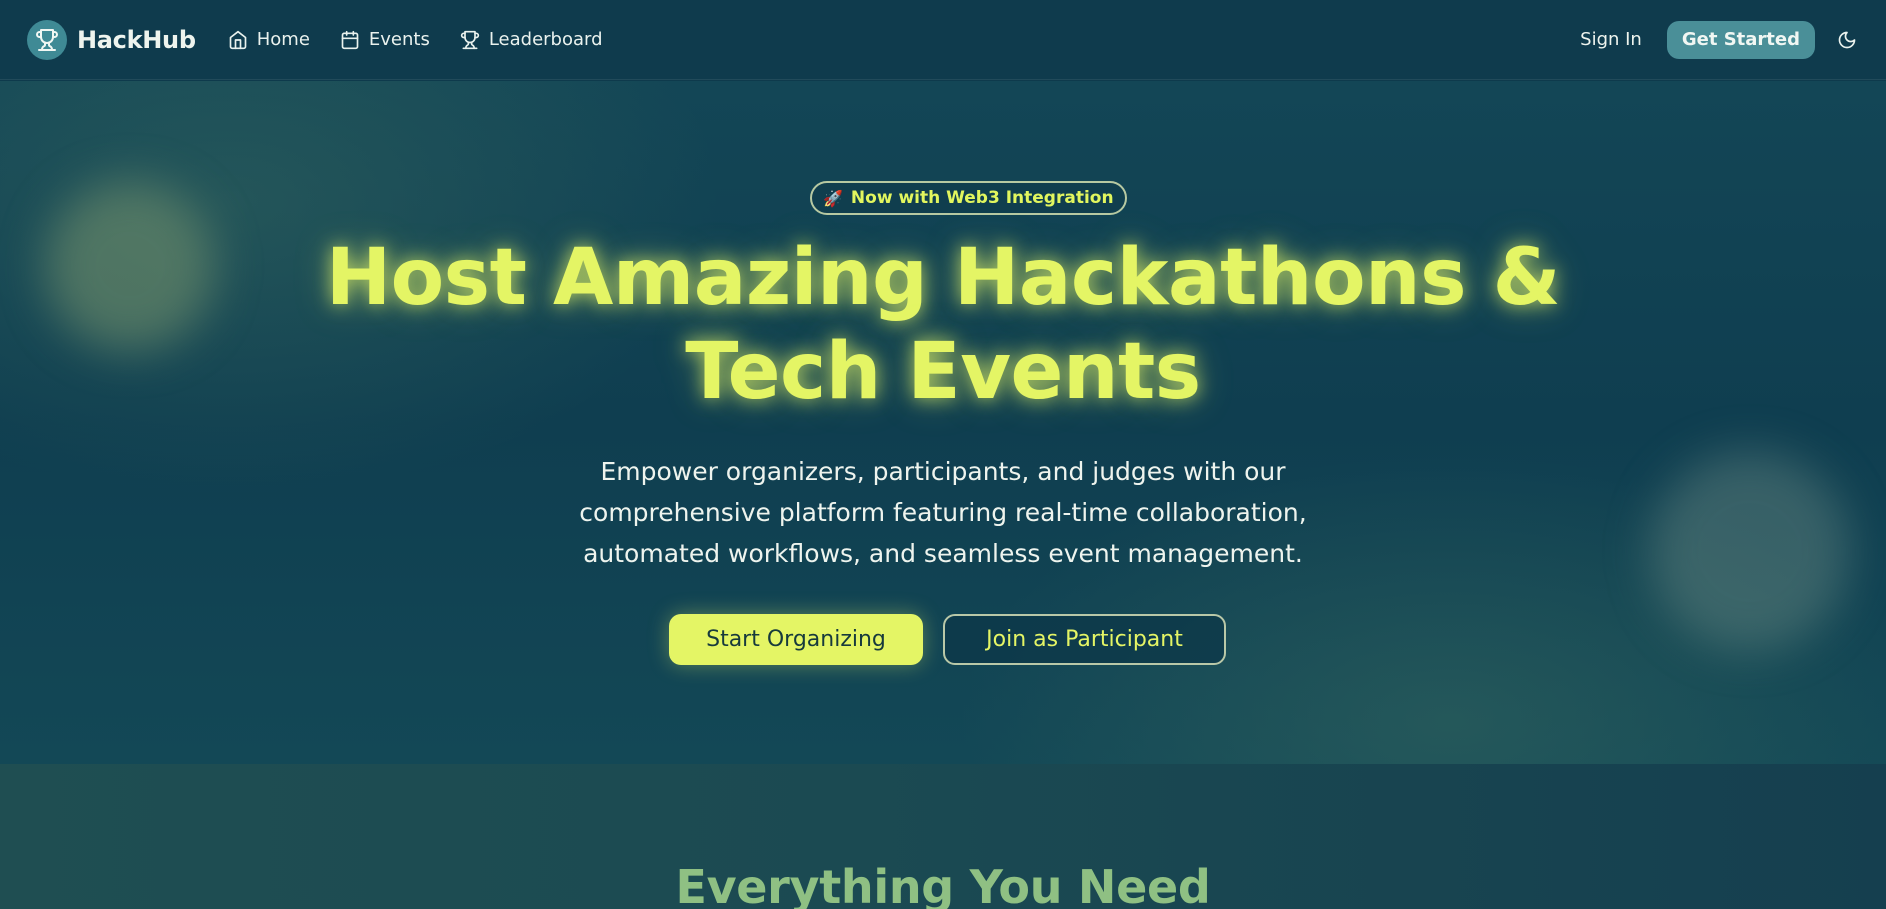 The height and width of the screenshot is (909, 1886). I want to click on start-organizing-button: Start Organizing, so click(796, 639).